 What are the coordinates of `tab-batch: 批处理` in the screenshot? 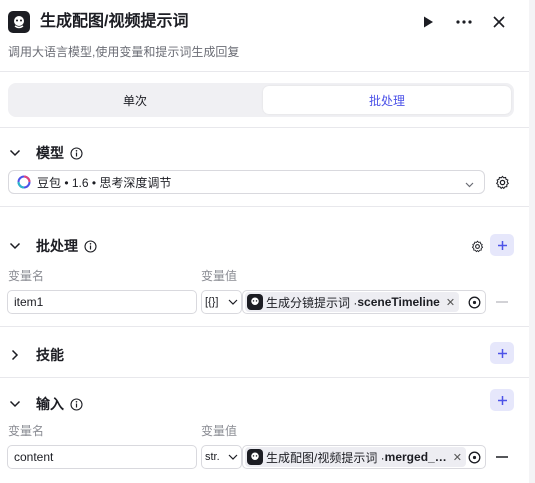 It's located at (387, 100).